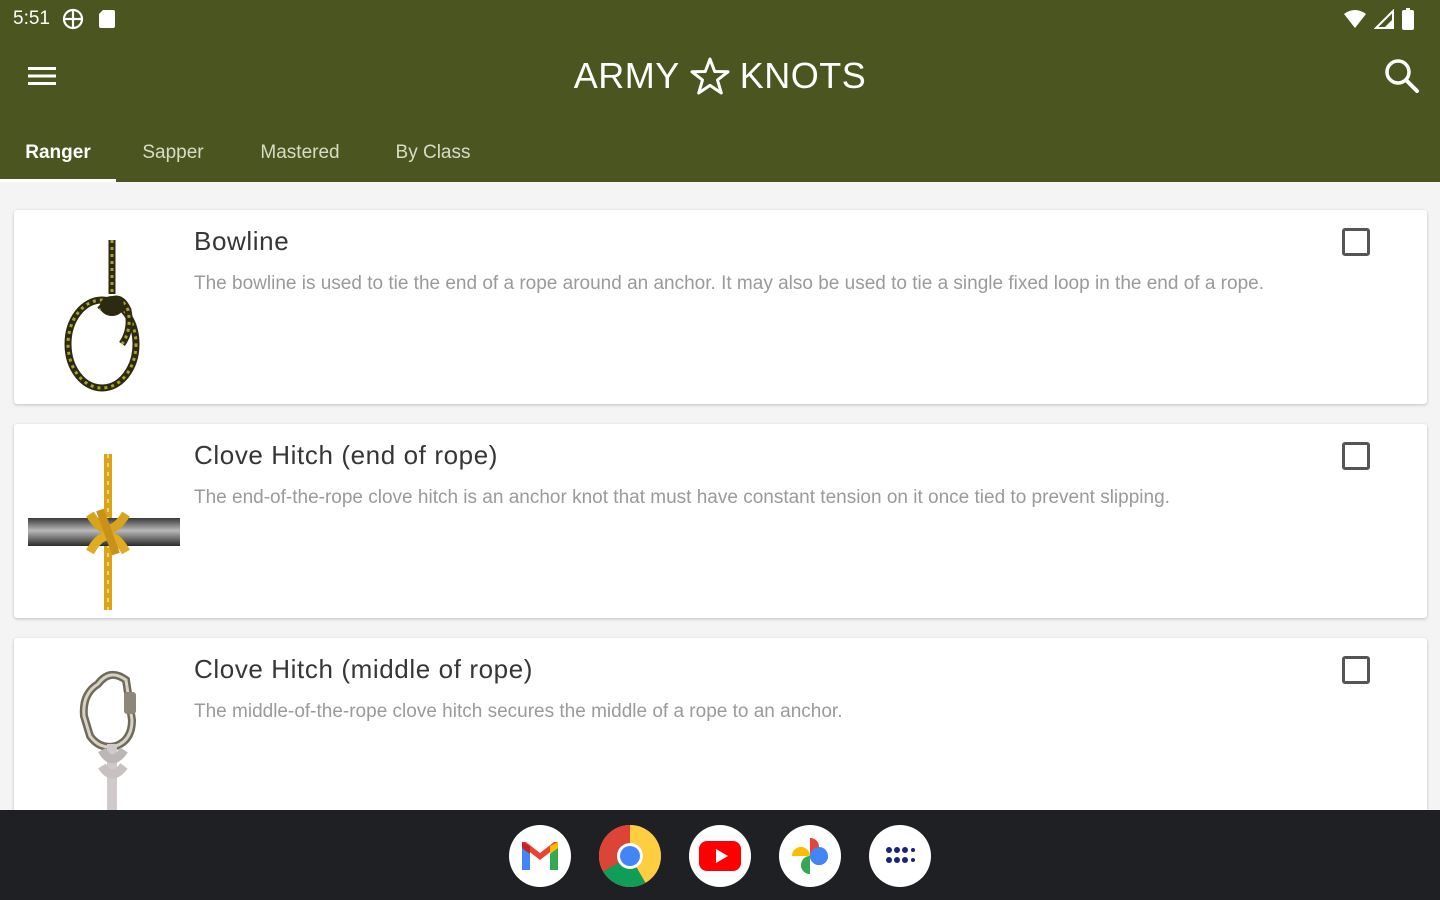 Image resolution: width=1440 pixels, height=900 pixels. What do you see at coordinates (710, 76) in the screenshot?
I see `star-outline-icon` at bounding box center [710, 76].